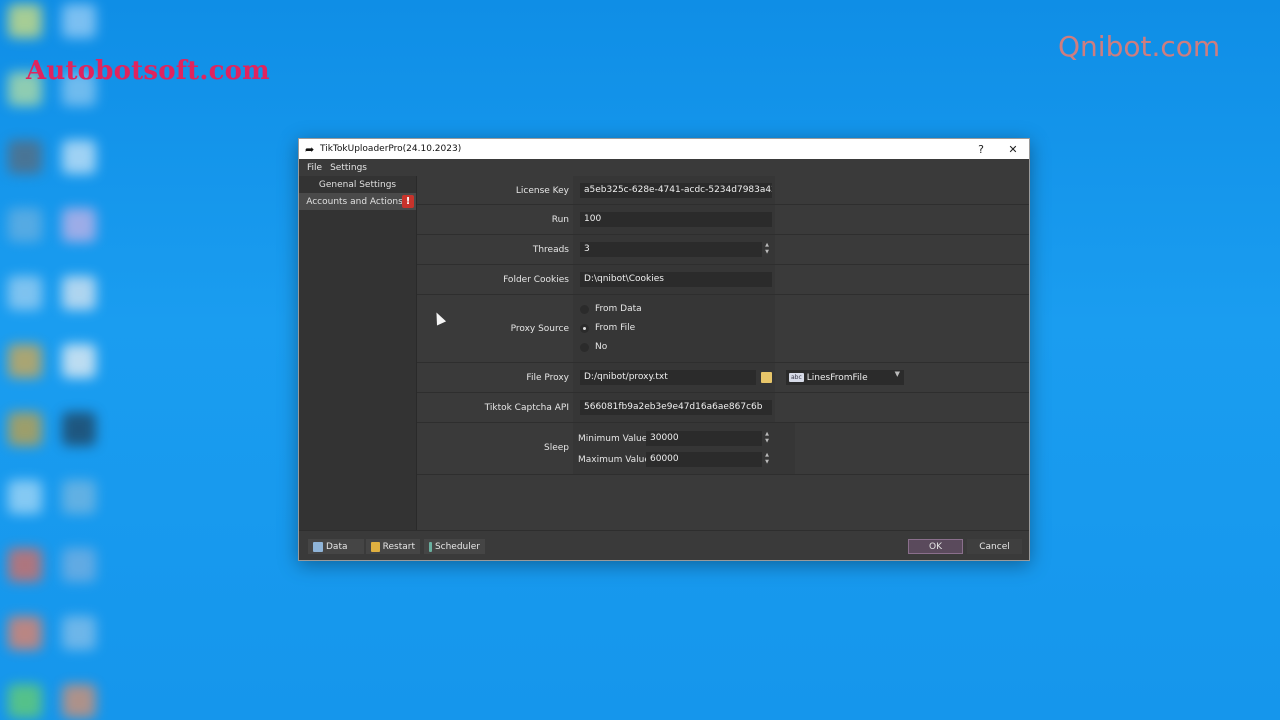  I want to click on threads-stepper: ▲ ▼, so click(767, 249).